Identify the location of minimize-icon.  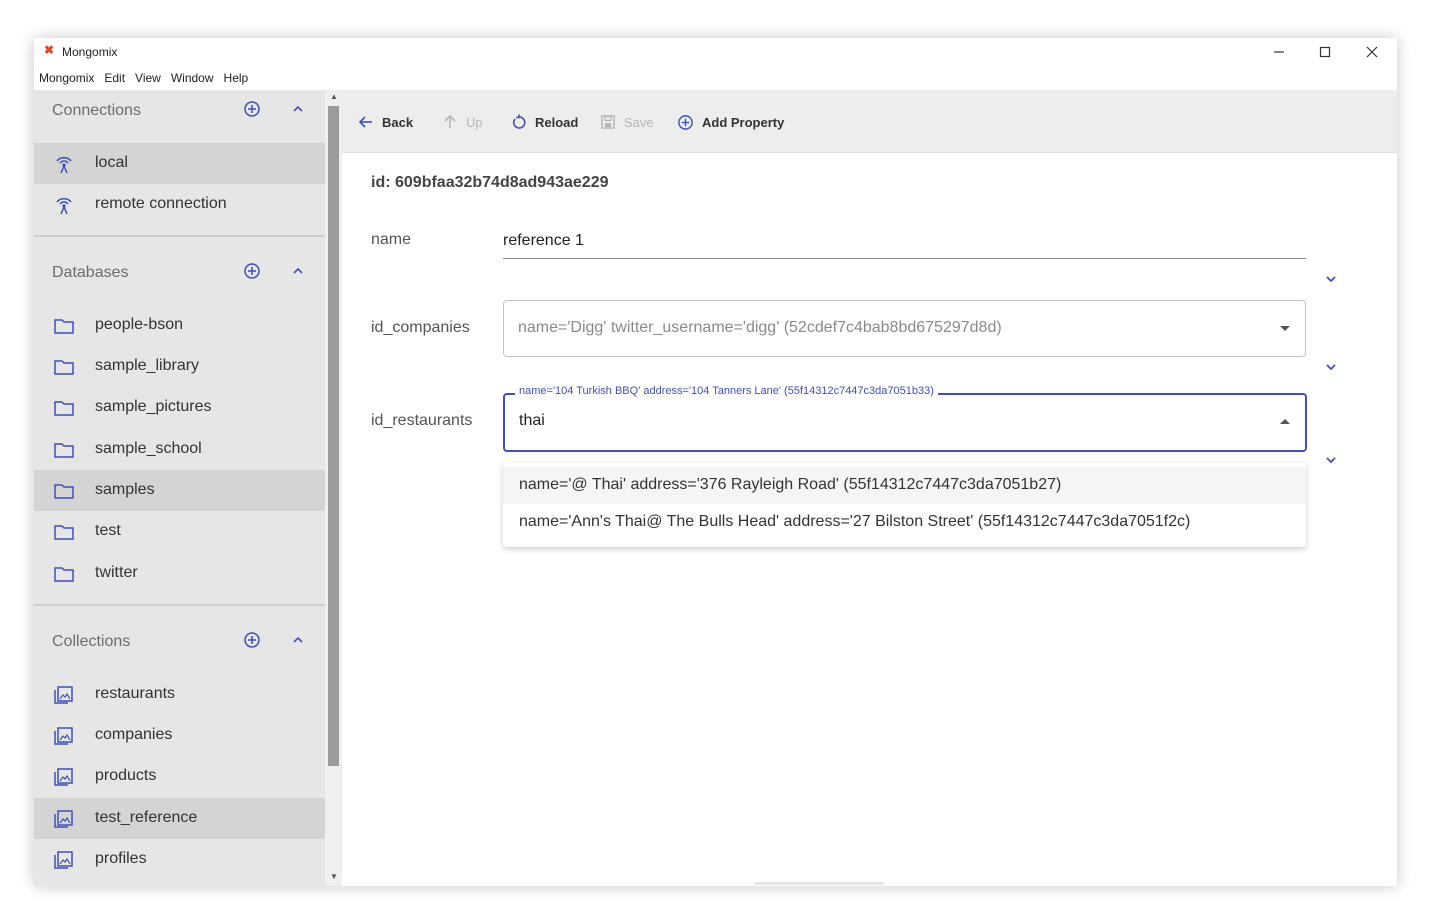
(1279, 52).